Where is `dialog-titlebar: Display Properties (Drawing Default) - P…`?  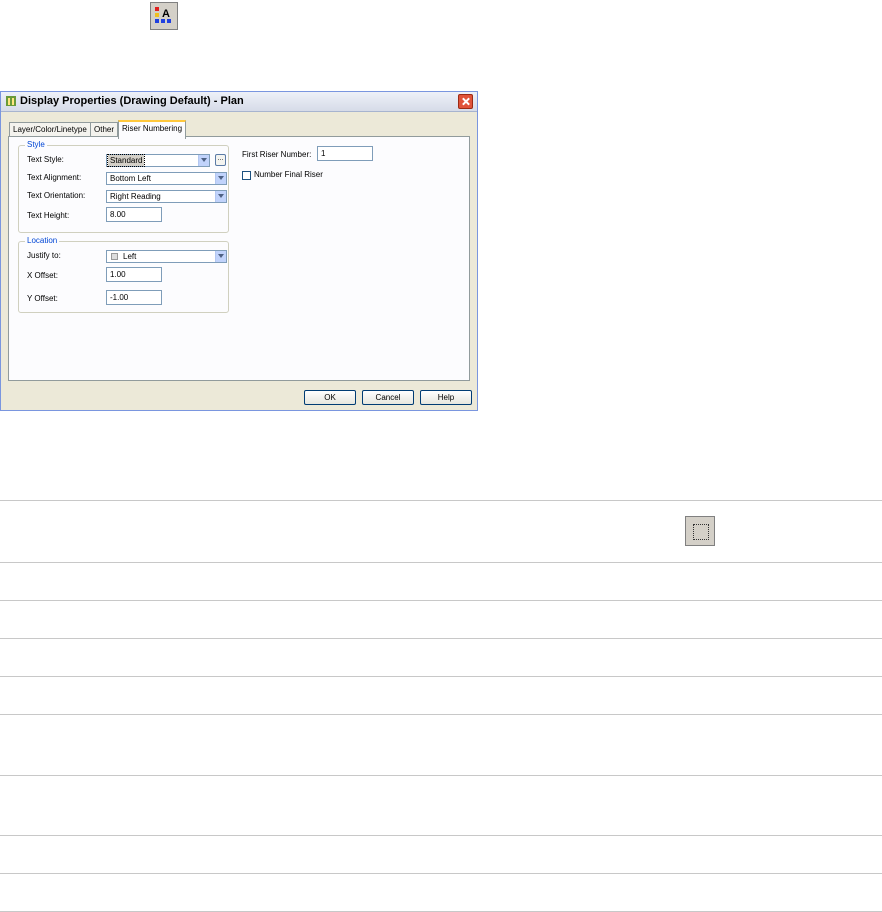 dialog-titlebar: Display Properties (Drawing Default) - P… is located at coordinates (239, 102).